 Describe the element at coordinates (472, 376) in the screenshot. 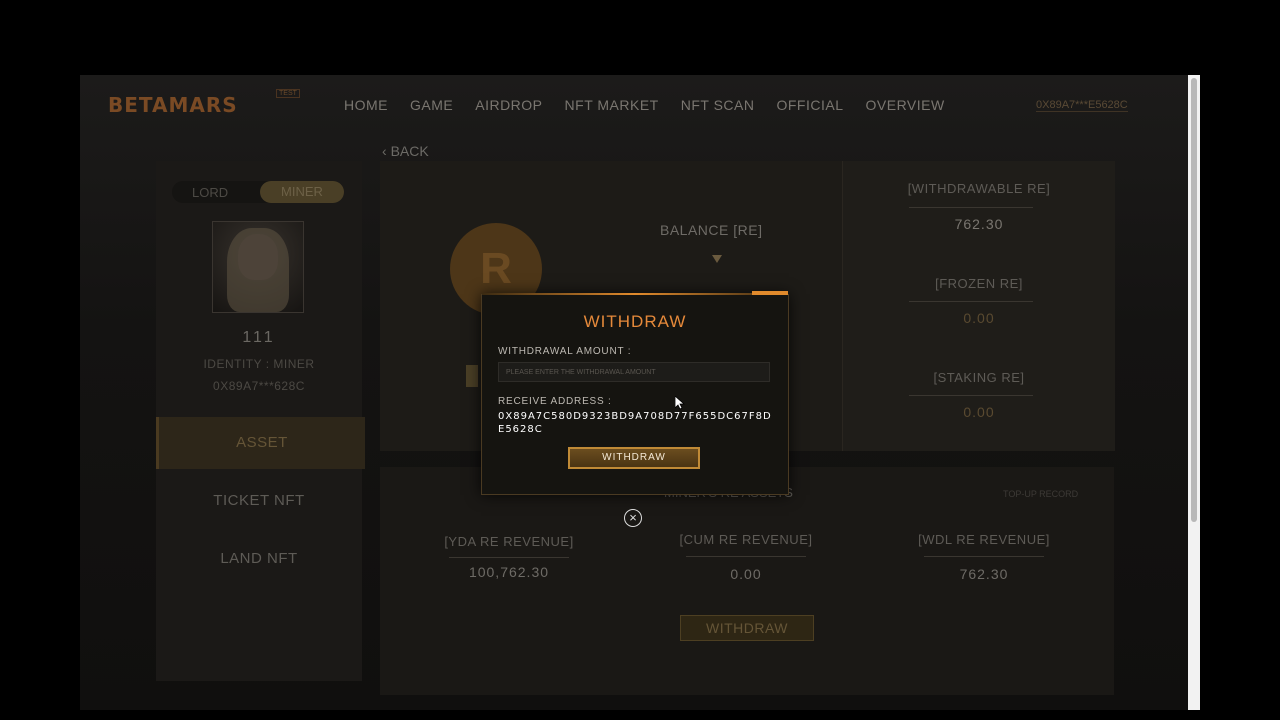

I see `partial-button` at that location.